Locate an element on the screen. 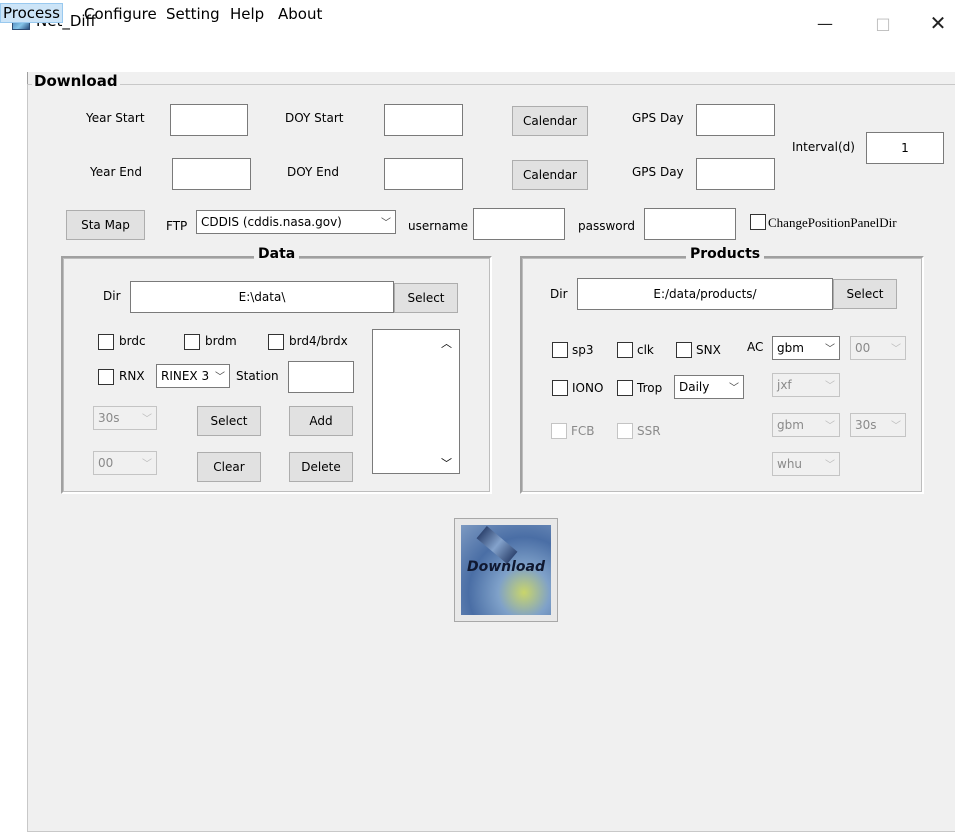 The width and height of the screenshot is (955, 835). data-interval-value: 30s is located at coordinates (109, 418).